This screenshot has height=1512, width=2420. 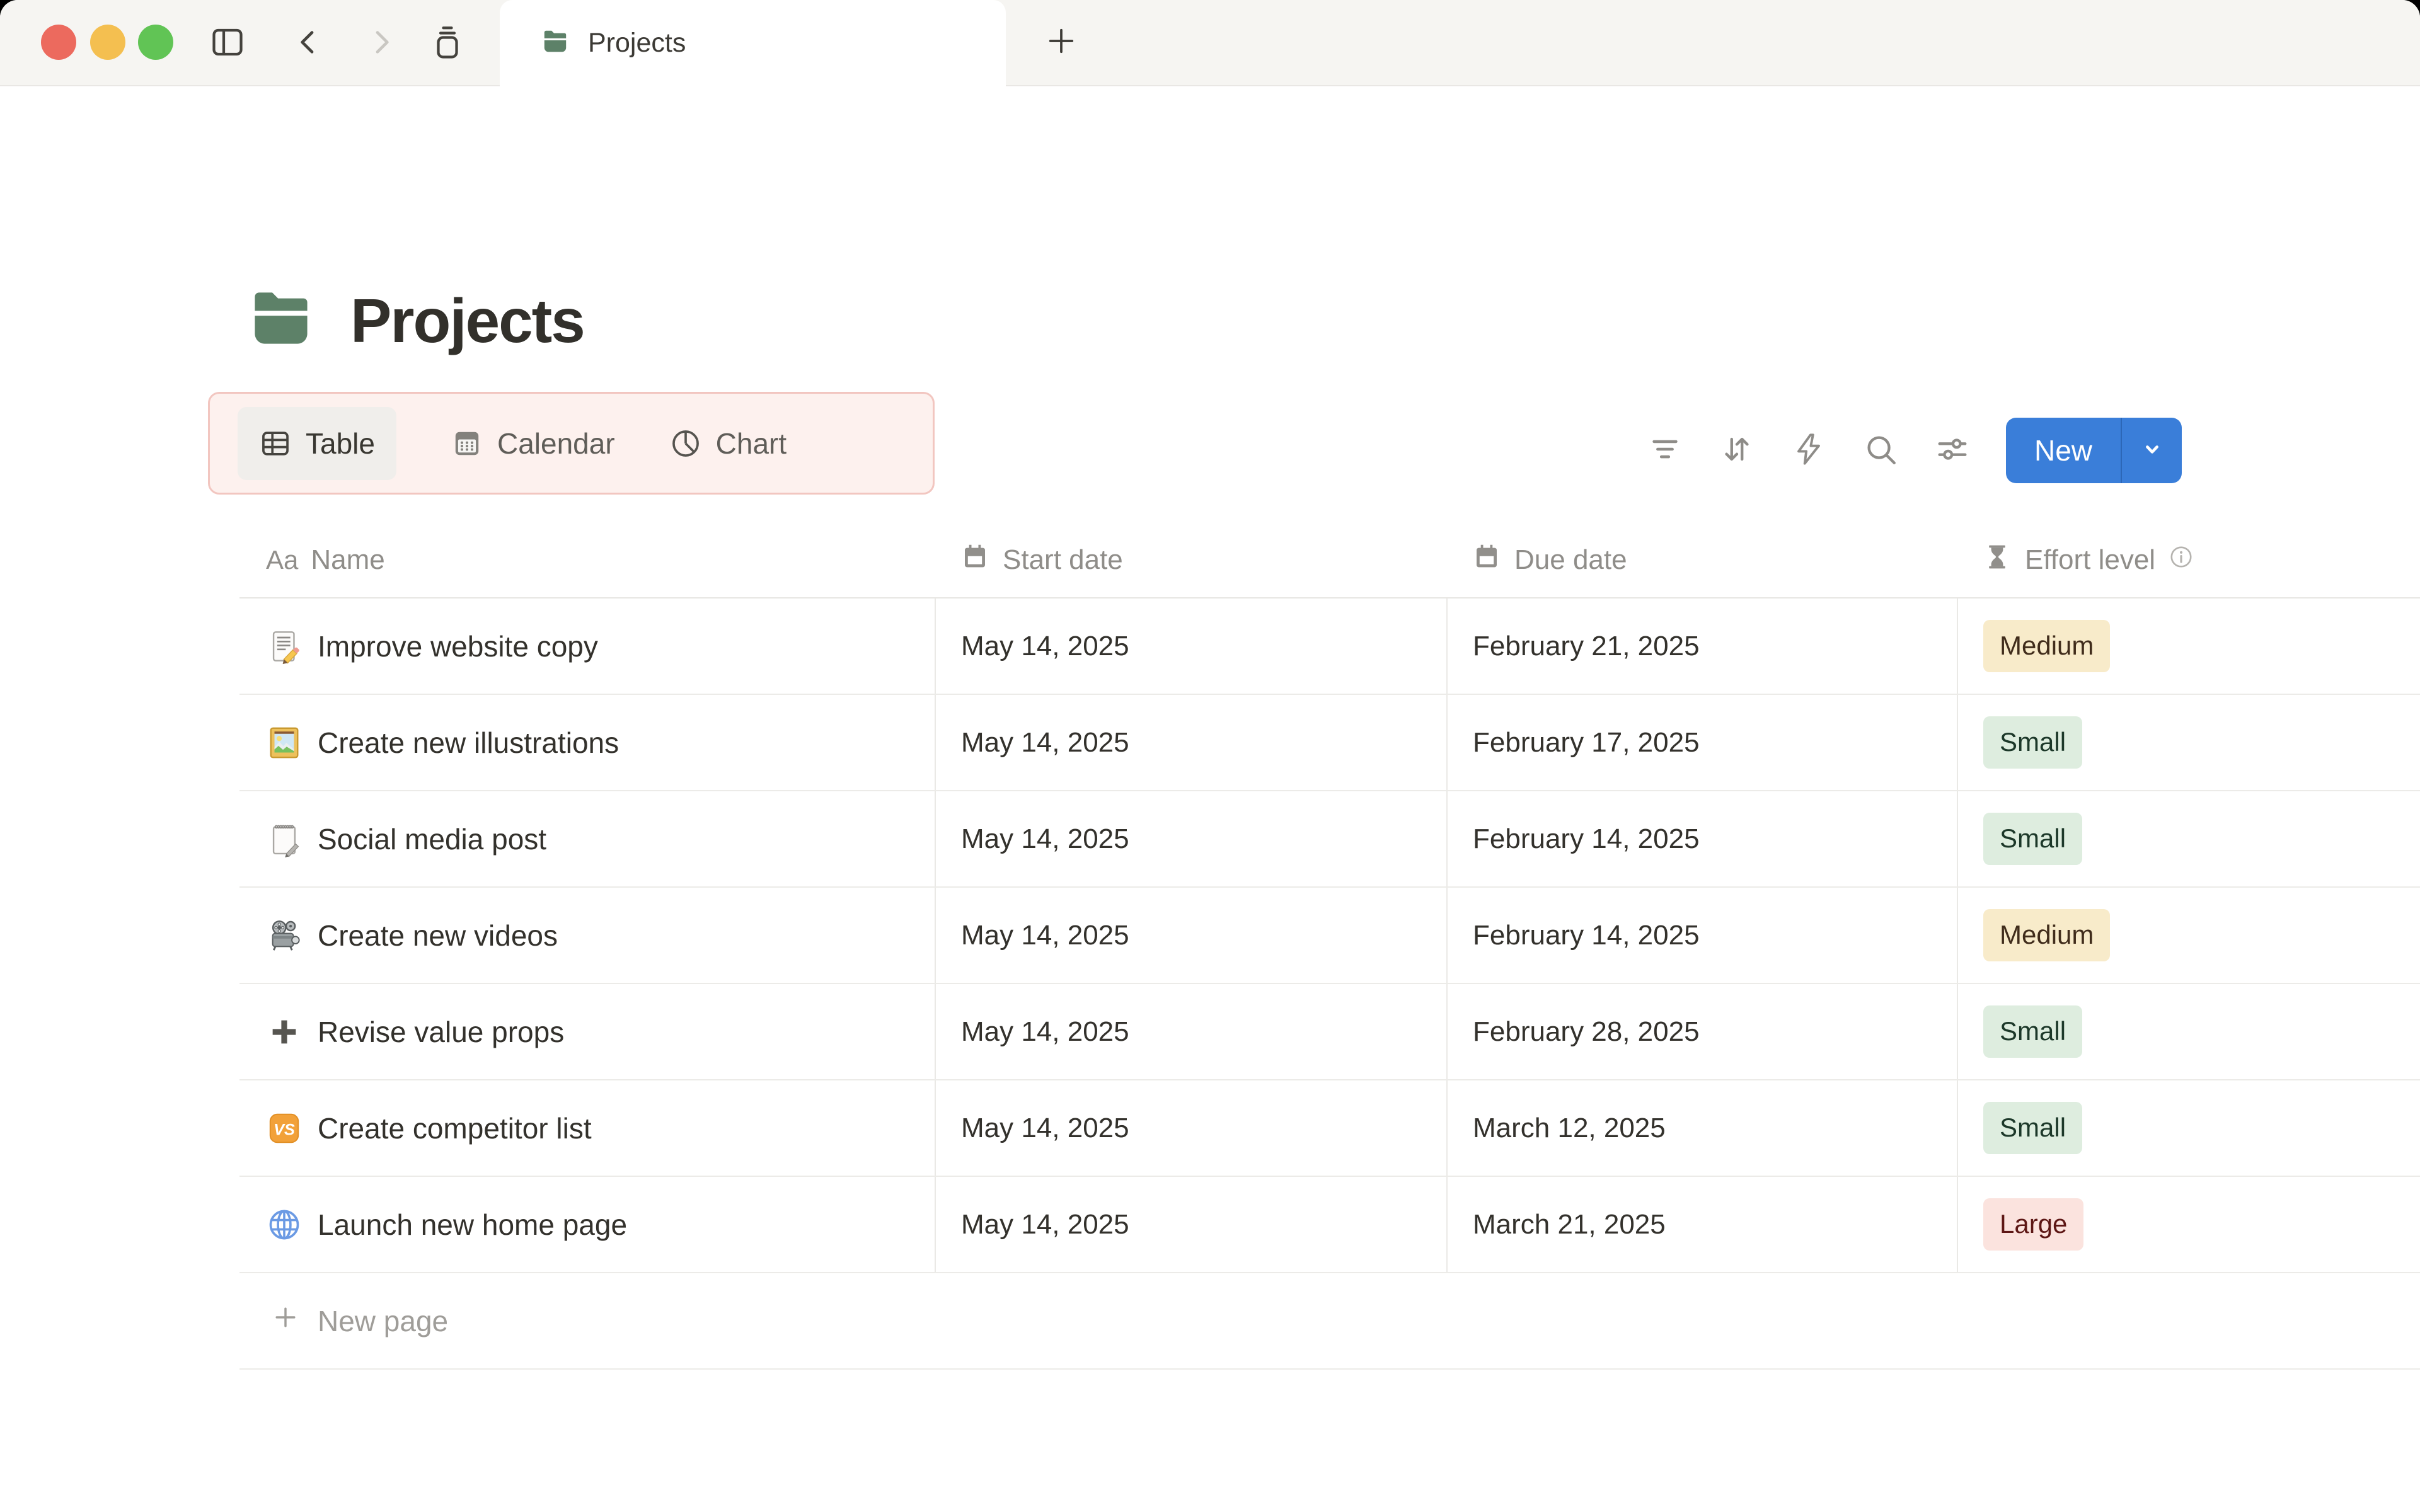 What do you see at coordinates (1701, 1031) in the screenshot?
I see `cell-due-date: February 28, 2025` at bounding box center [1701, 1031].